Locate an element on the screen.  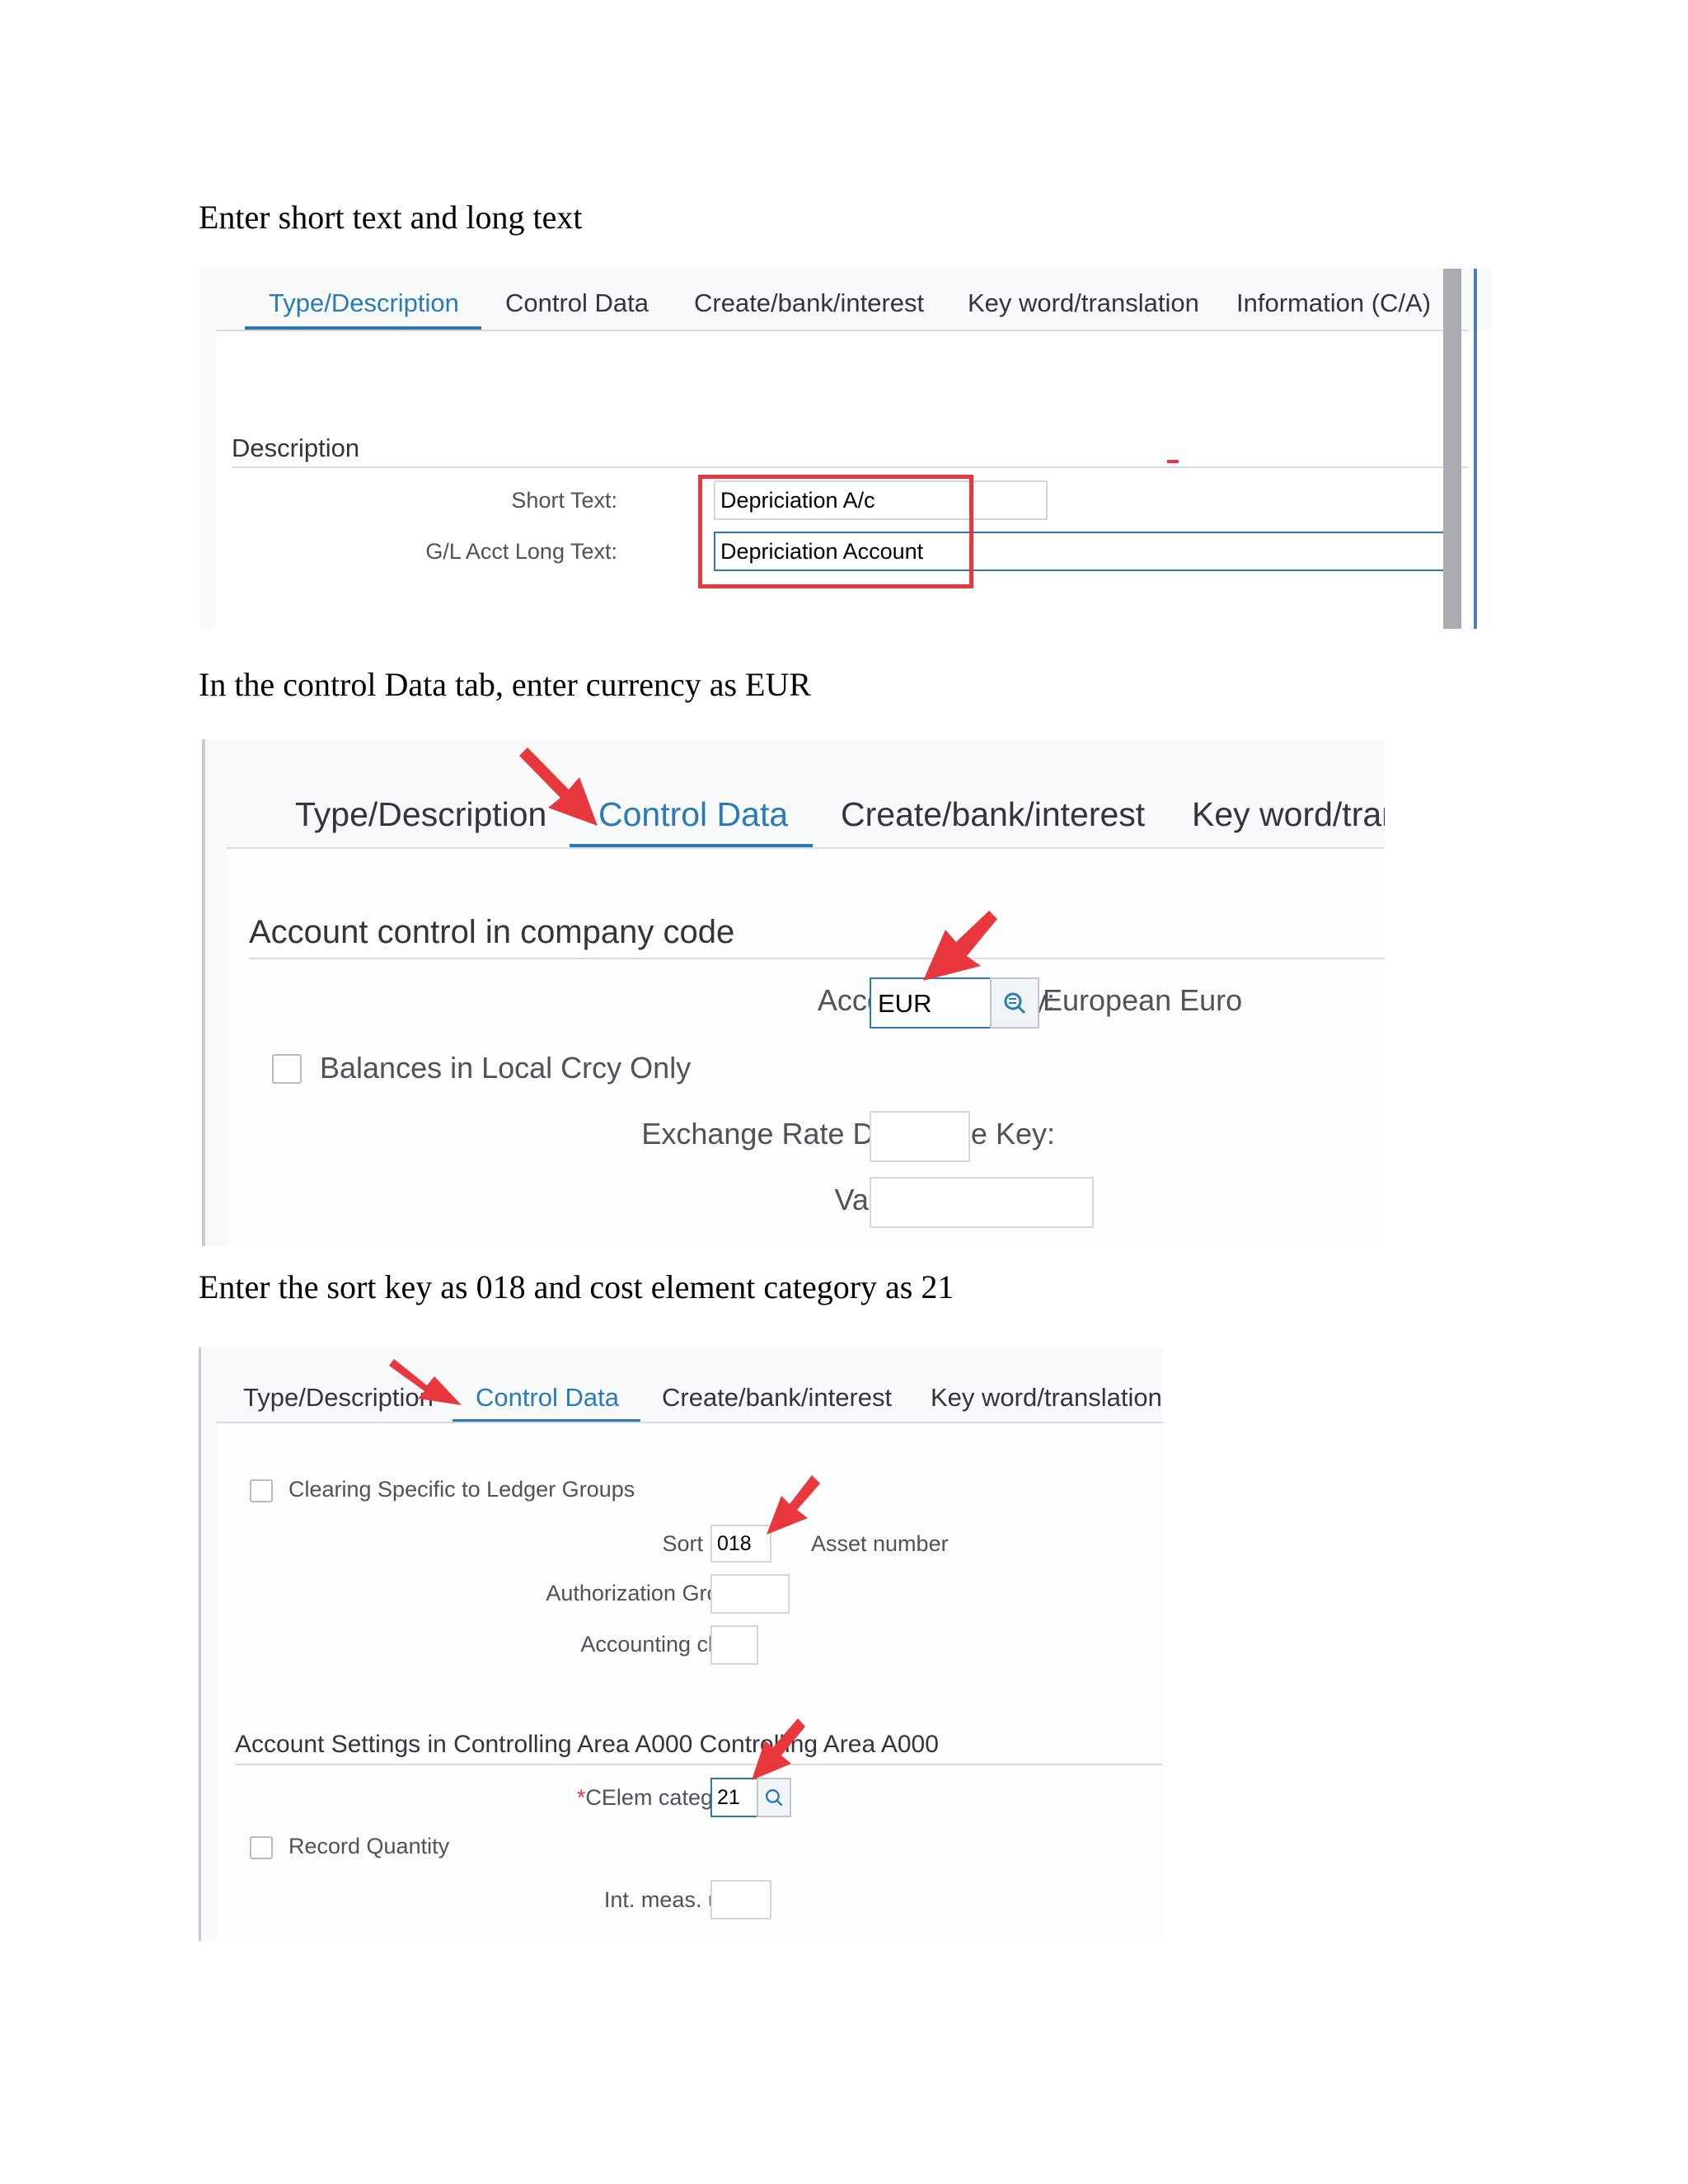
celem-category-input: 21 is located at coordinates (734, 1797).